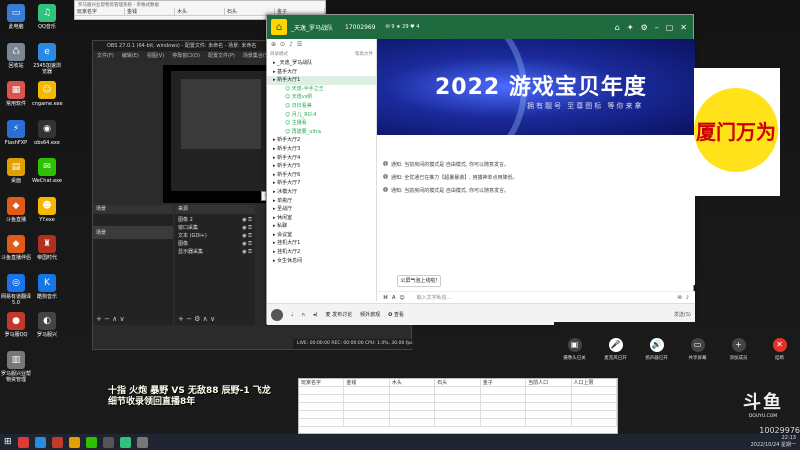 This screenshot has height=450, width=800. Describe the element at coordinates (321, 252) in the screenshot. I see `tree-channel: ▸ 挂机大厅2` at that location.